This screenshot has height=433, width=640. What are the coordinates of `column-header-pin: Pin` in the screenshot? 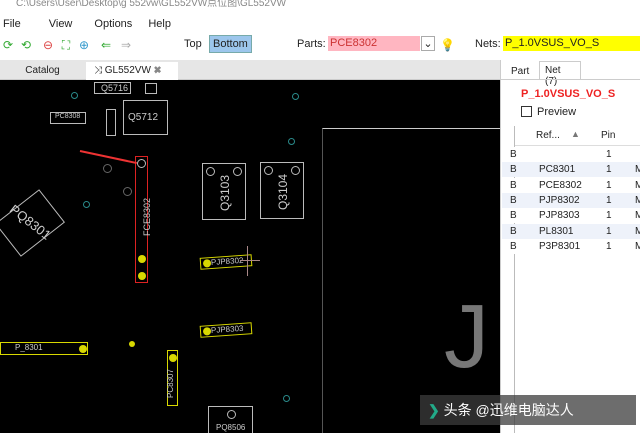 It's located at (608, 135).